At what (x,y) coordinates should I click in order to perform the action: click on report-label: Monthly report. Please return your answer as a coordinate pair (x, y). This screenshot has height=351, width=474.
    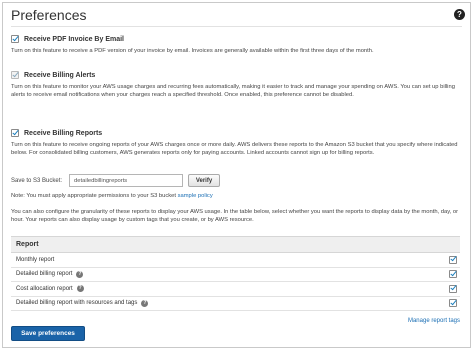
    Looking at the image, I should click on (35, 259).